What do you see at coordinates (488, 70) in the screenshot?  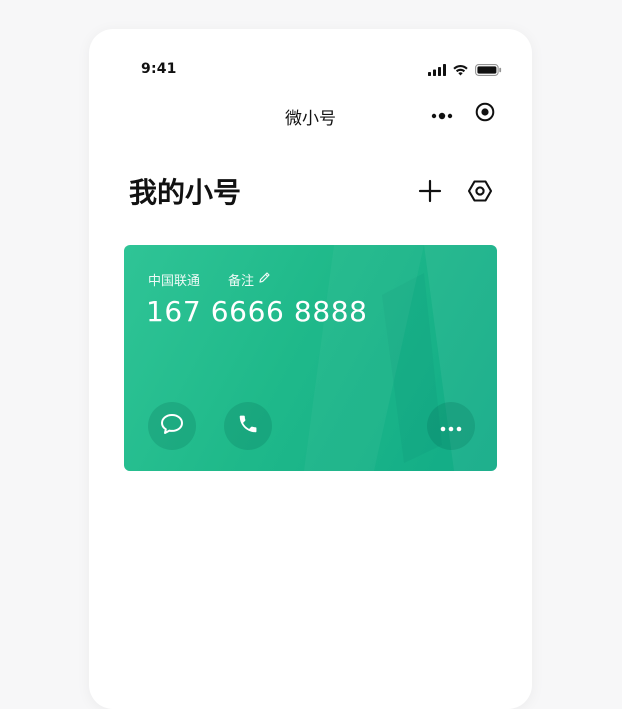 I see `battery-icon` at bounding box center [488, 70].